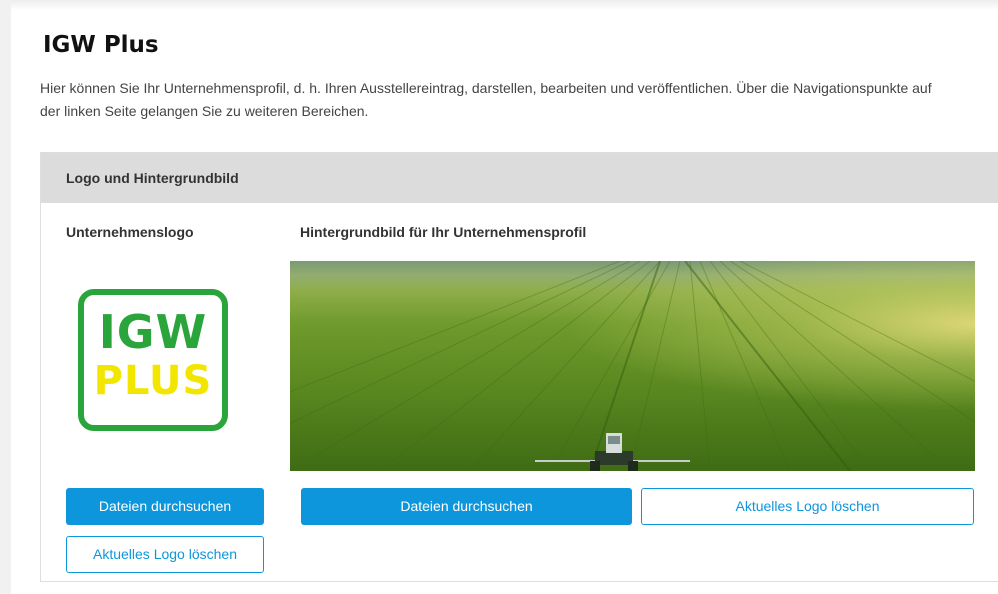 The image size is (998, 594). I want to click on left-shadow-edge, so click(5, 297).